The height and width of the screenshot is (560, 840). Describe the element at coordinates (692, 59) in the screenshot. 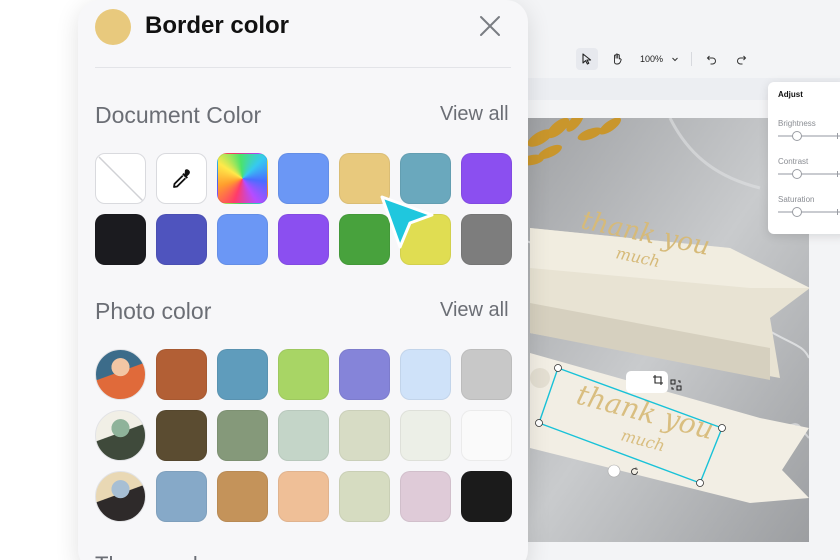

I see `toolbar-divider` at that location.